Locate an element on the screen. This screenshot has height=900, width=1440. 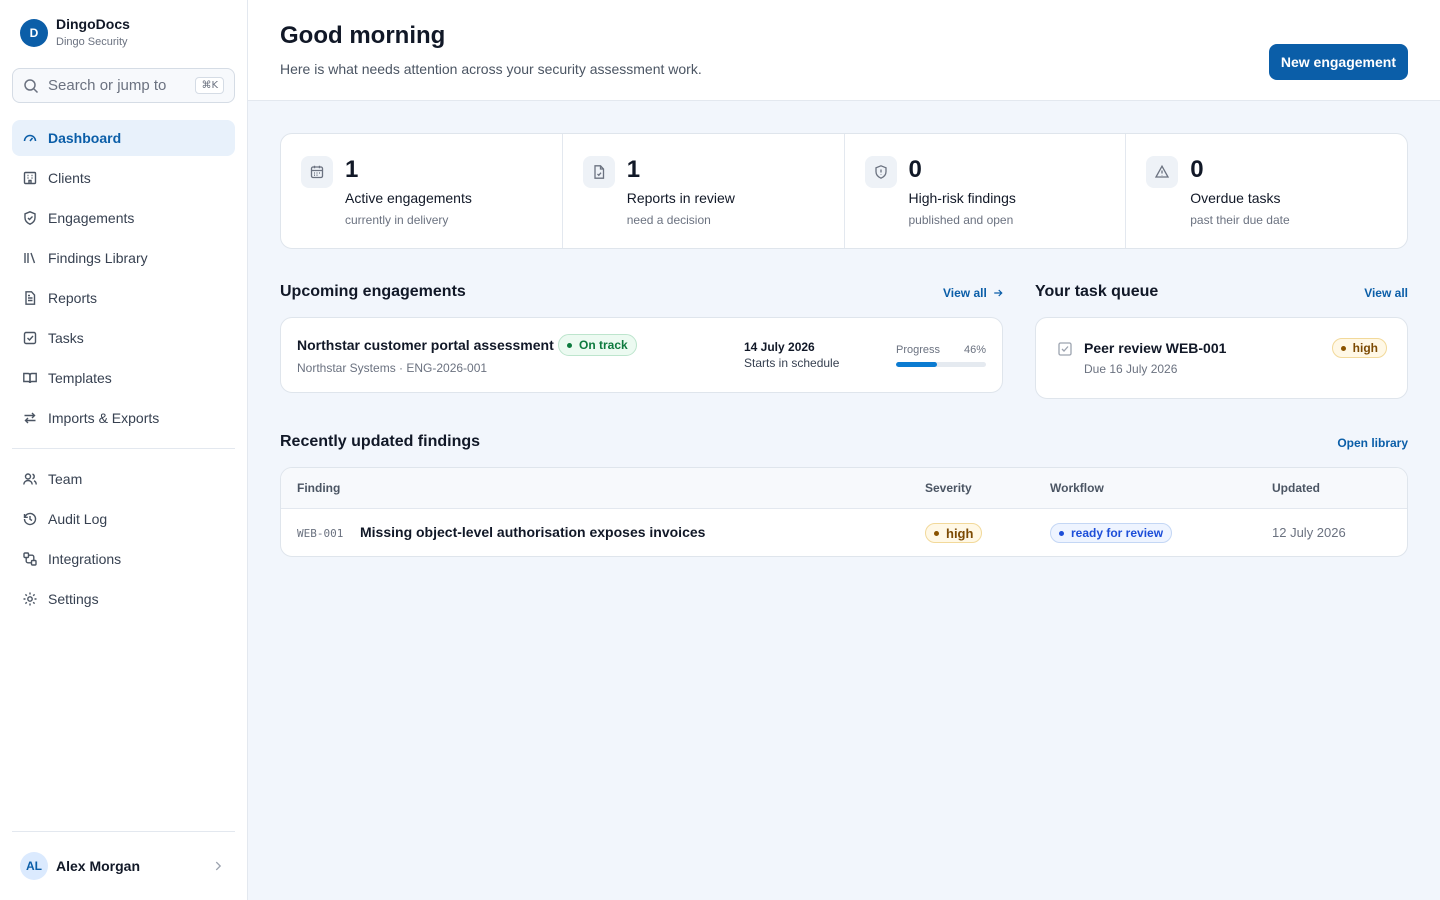
secondary-nav: Team Audit Log Integrations Settings is located at coordinates (123, 541).